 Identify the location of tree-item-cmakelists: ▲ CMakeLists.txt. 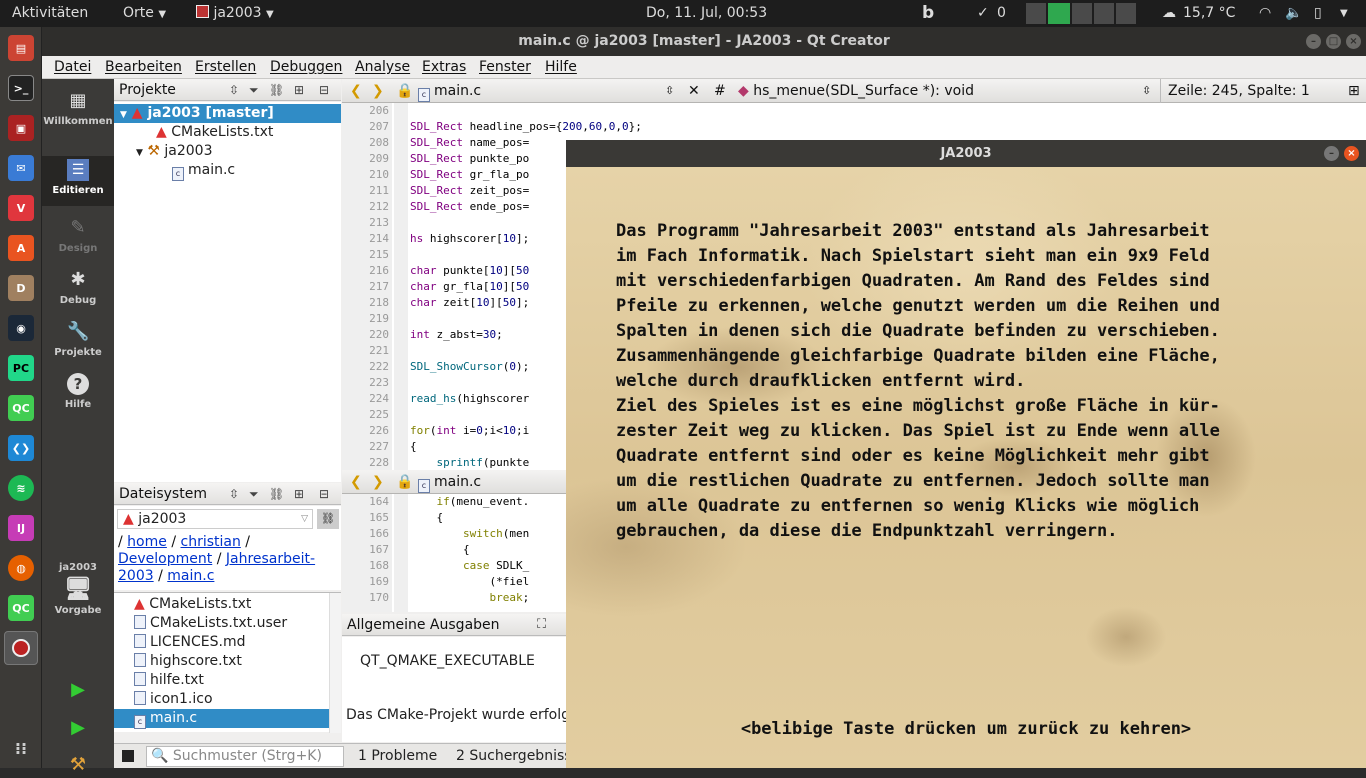
(227, 132).